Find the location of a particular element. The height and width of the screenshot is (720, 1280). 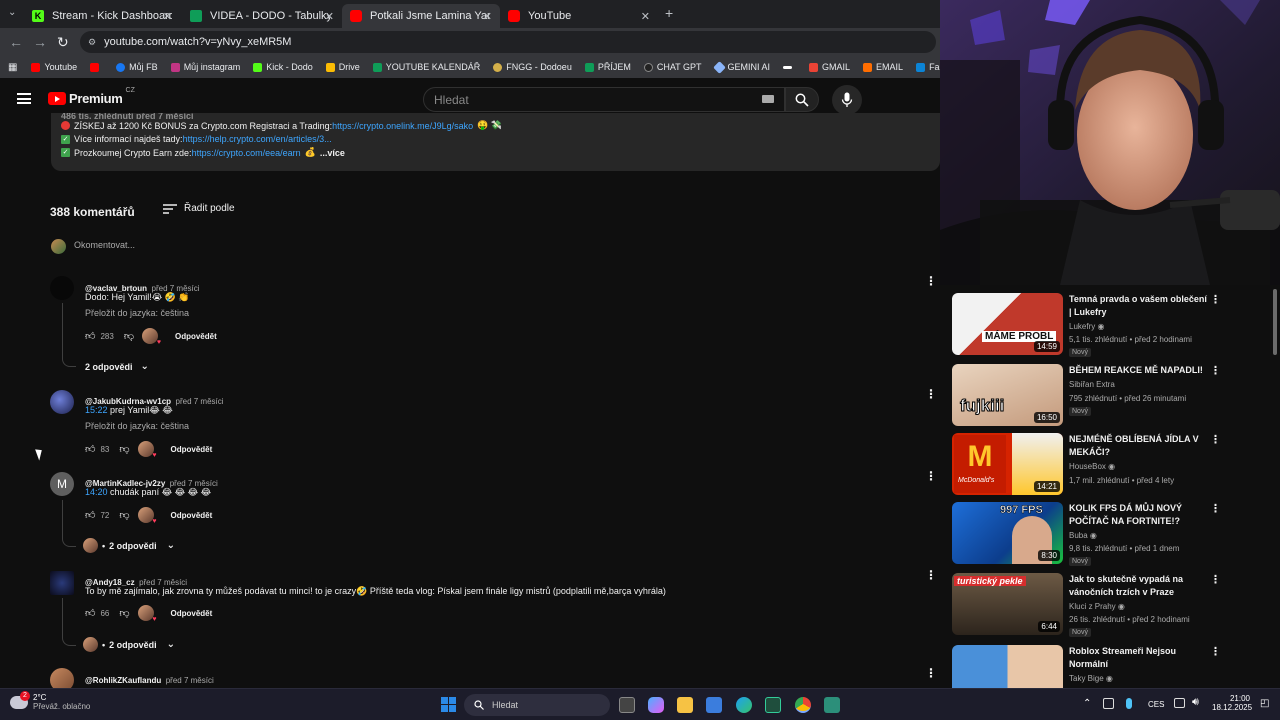

bookmark-kick: Kick - Dodo is located at coordinates (283, 67).